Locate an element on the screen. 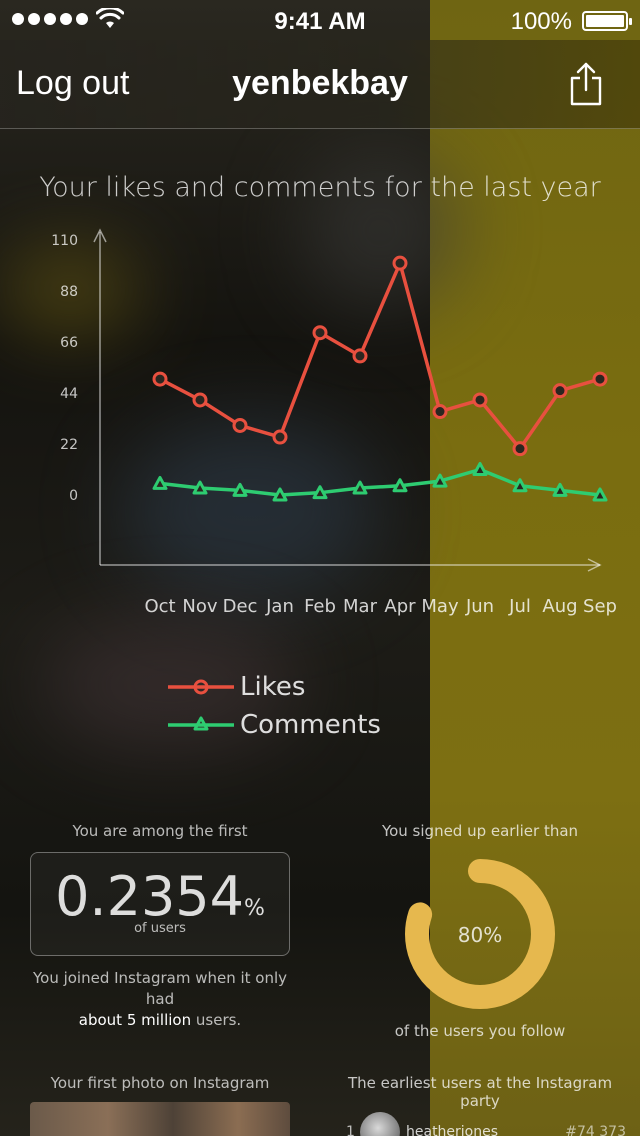 This screenshot has width=640, height=1136. signup-caption: You signed up earlier than is located at coordinates (480, 831).